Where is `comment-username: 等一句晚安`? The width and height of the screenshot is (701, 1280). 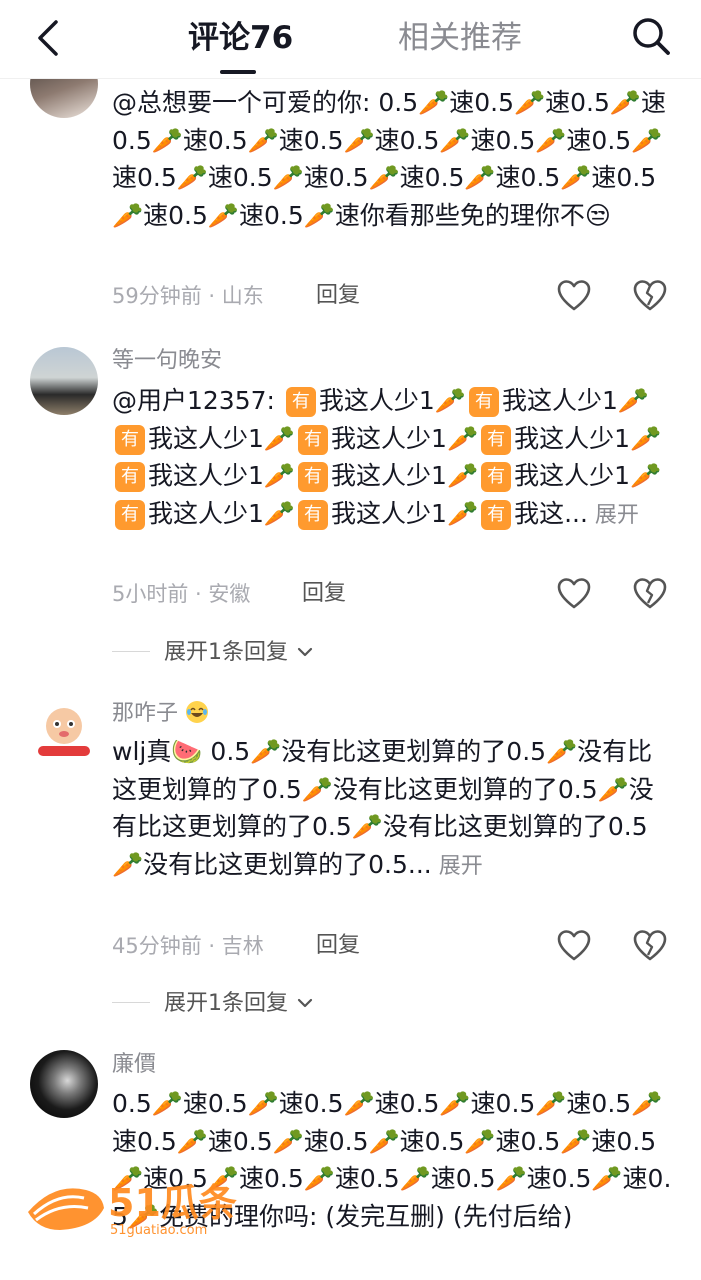 comment-username: 等一句晚安 is located at coordinates (167, 360).